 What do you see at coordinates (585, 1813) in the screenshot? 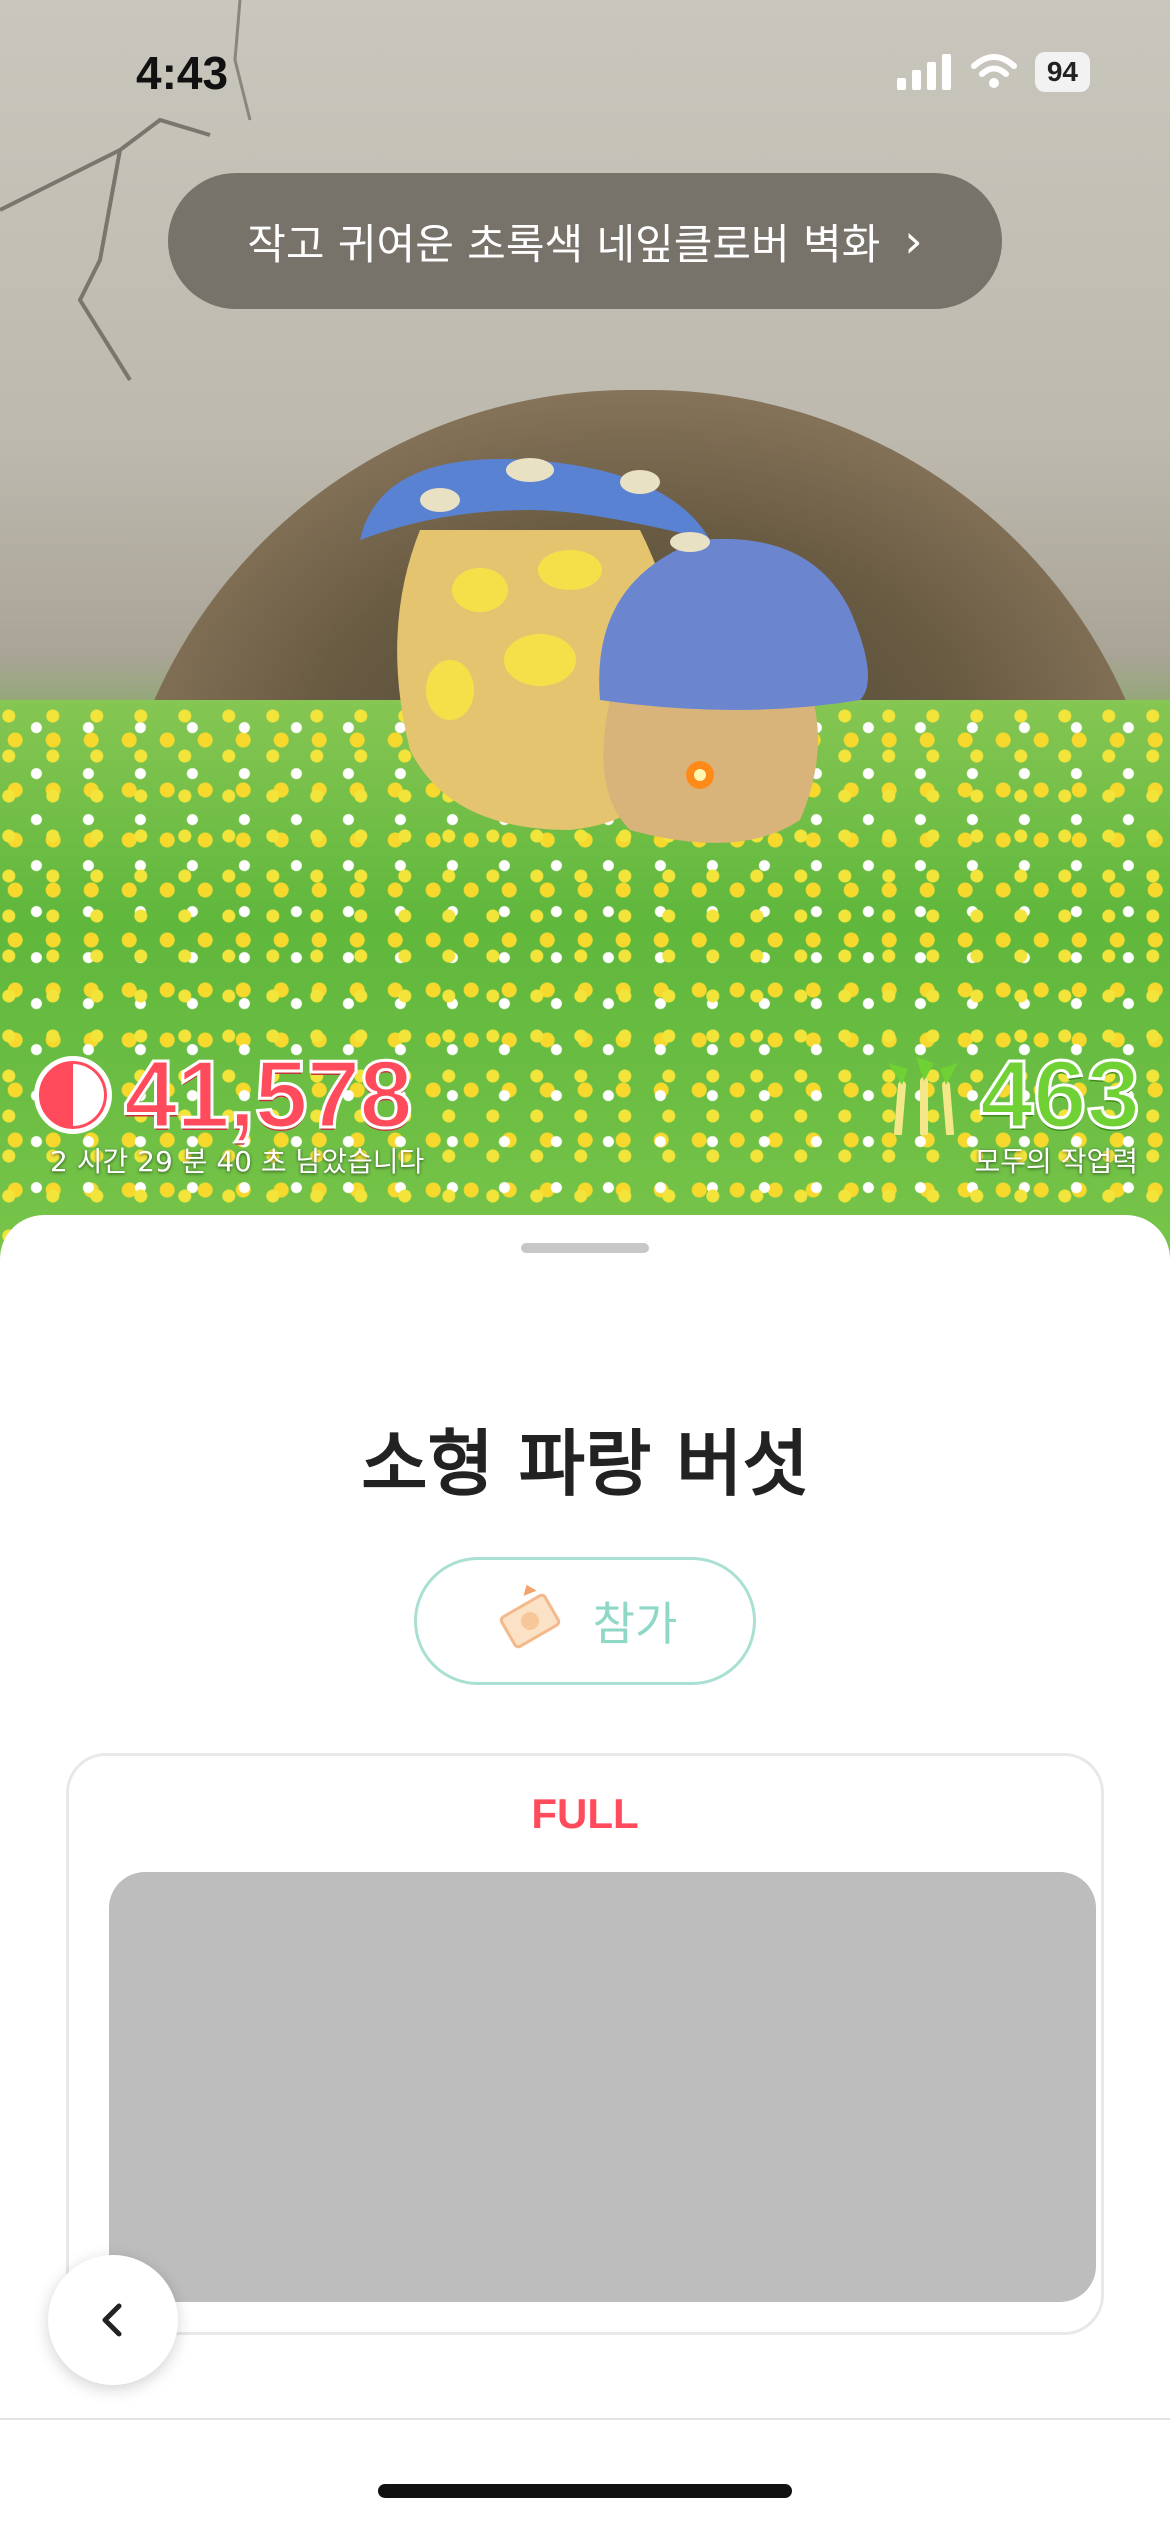
I see `full-status-label: FULL` at bounding box center [585, 1813].